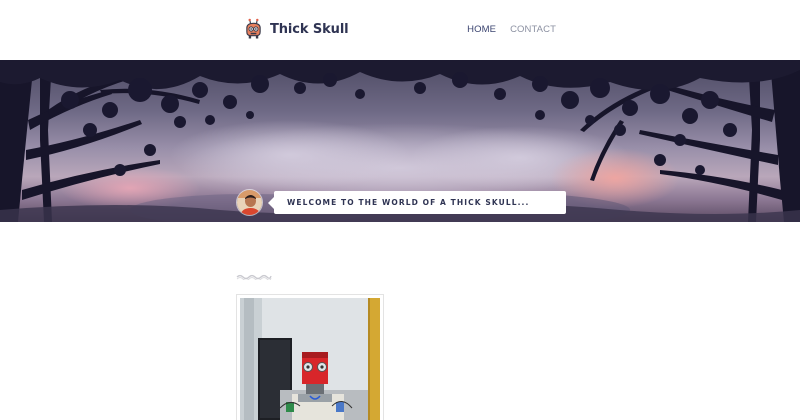 The height and width of the screenshot is (420, 800). Describe the element at coordinates (533, 30) in the screenshot. I see `nav-item-contact: CONTACT` at that location.